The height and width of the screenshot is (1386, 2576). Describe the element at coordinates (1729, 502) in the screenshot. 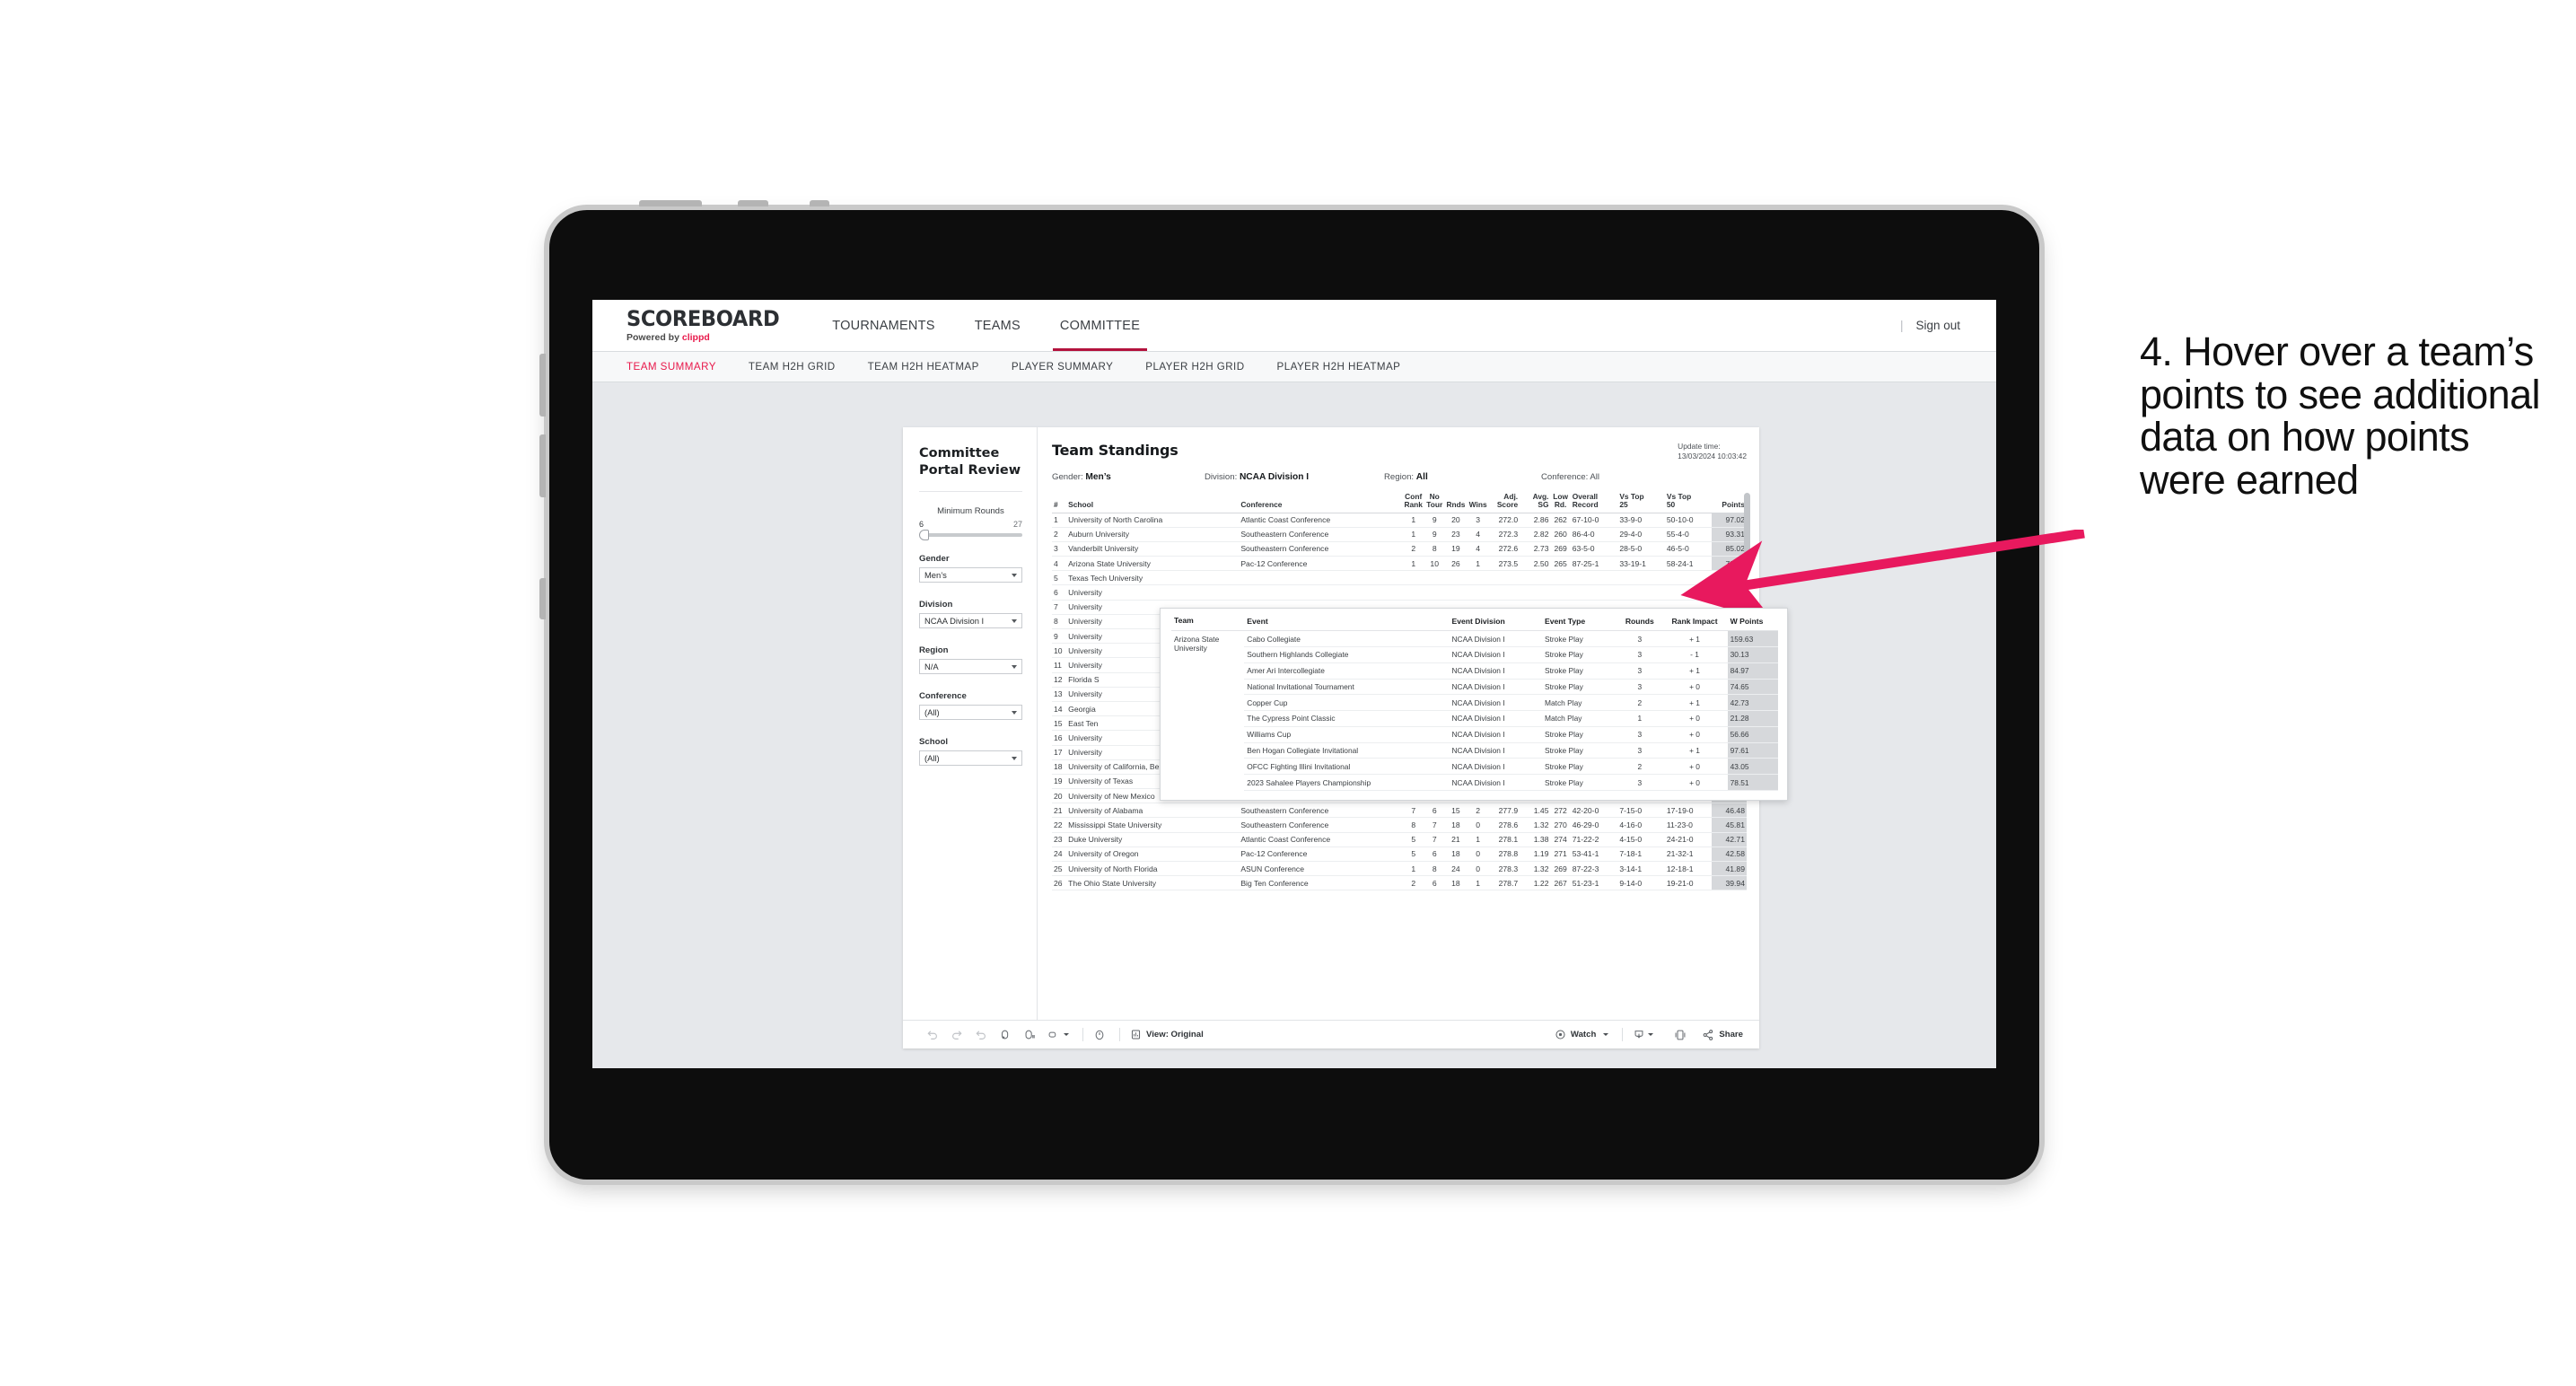

I see `col-points: Points` at that location.